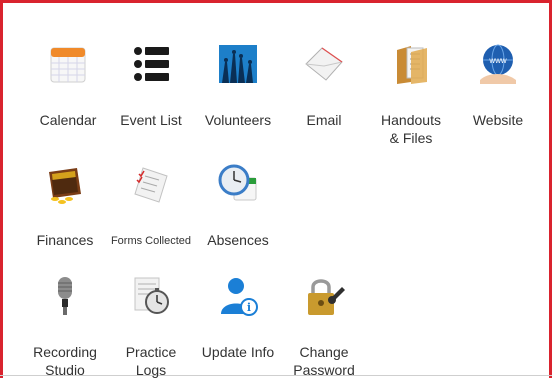 The height and width of the screenshot is (379, 552). I want to click on tile-email: Email, so click(324, 85).